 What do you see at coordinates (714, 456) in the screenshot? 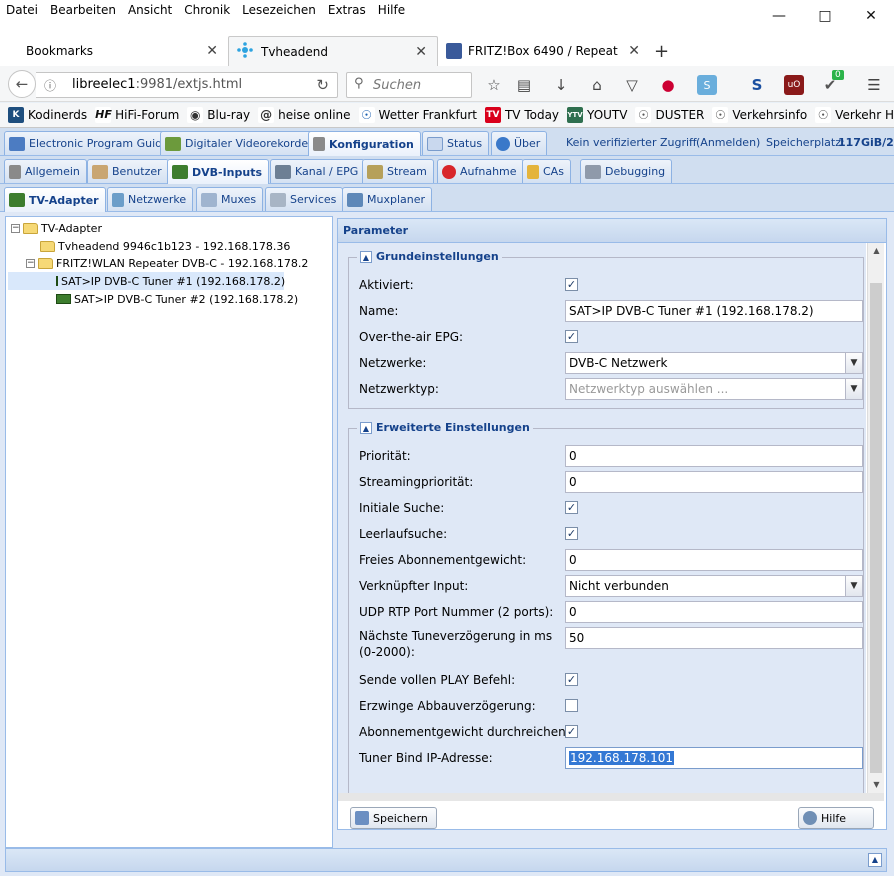
I see `prioritaet-input: 0` at bounding box center [714, 456].